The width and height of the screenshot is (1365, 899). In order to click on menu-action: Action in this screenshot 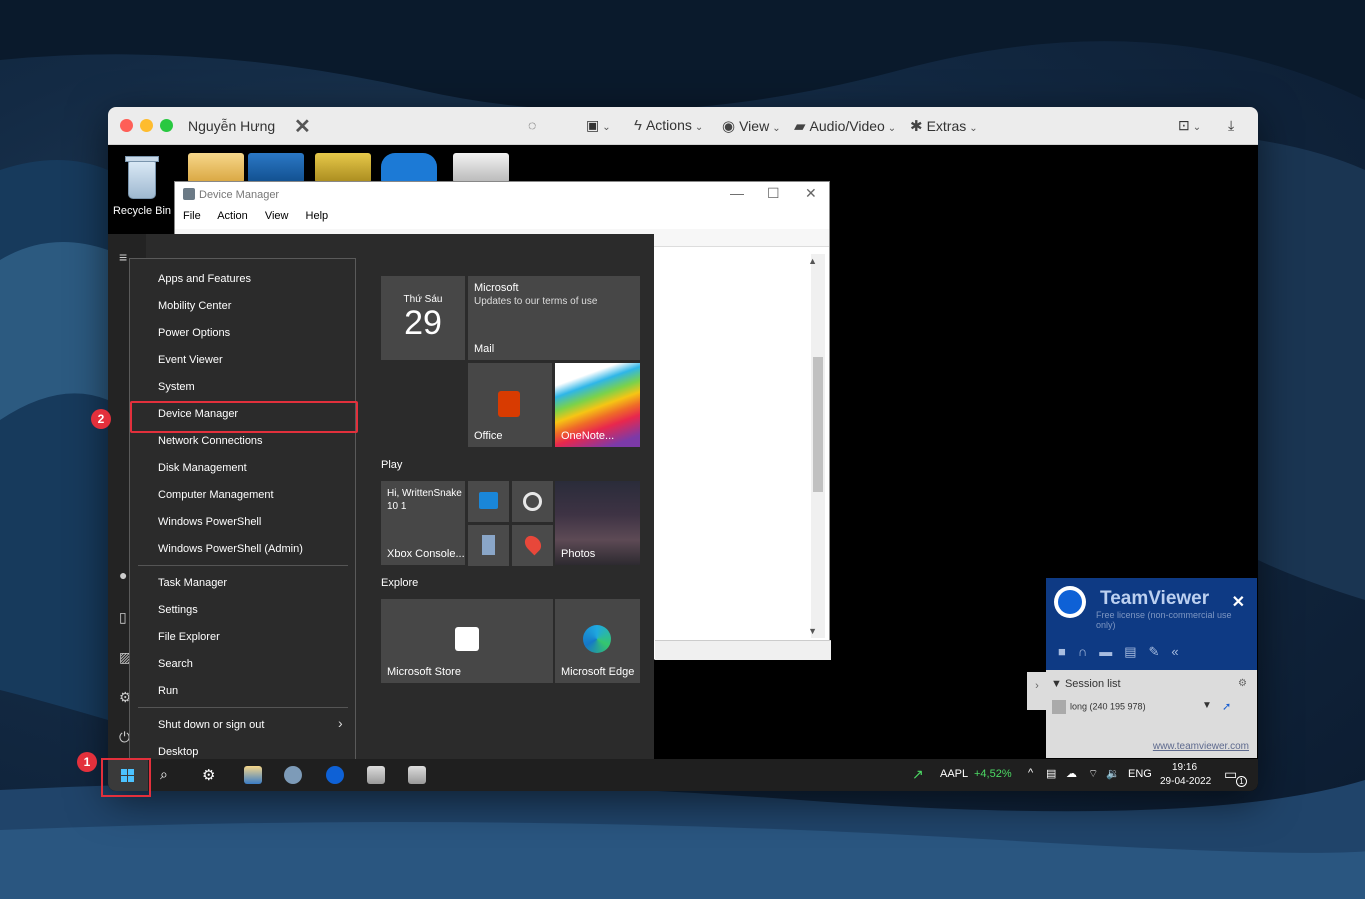, I will do `click(232, 216)`.